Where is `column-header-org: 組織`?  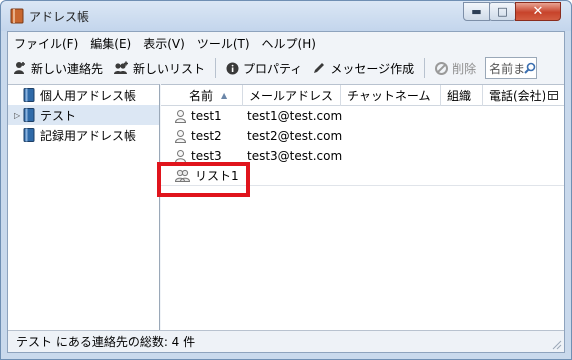 column-header-org: 組織 is located at coordinates (462, 95).